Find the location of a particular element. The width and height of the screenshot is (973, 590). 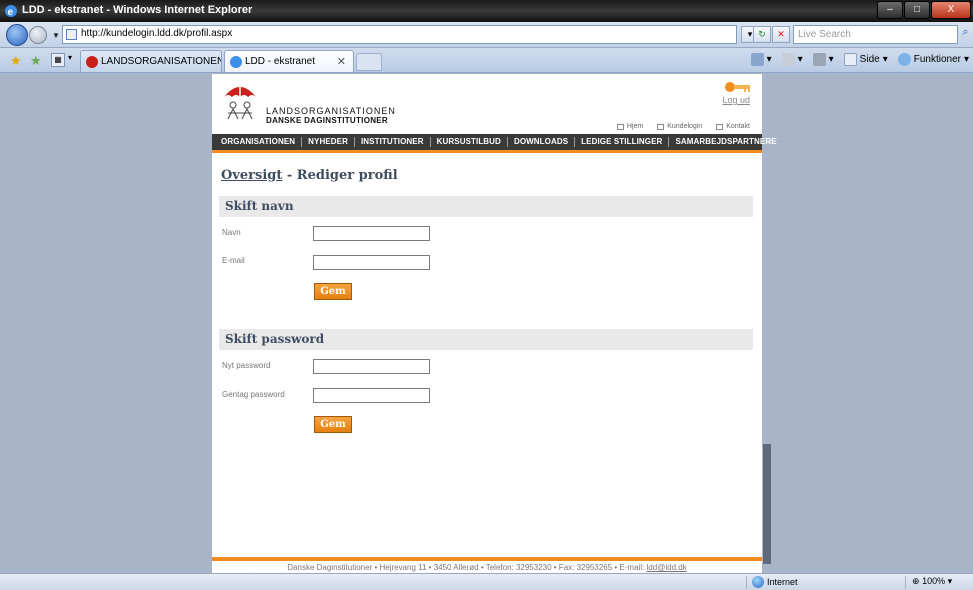

search-icon: ⌕ is located at coordinates (965, 34).